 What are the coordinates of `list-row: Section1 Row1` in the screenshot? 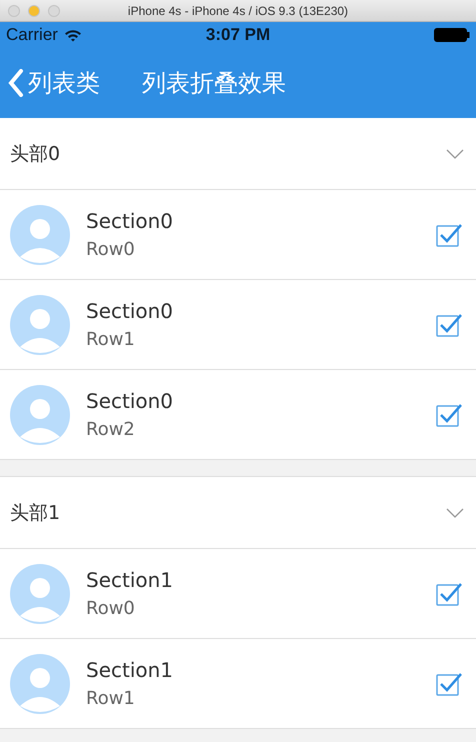 It's located at (238, 684).